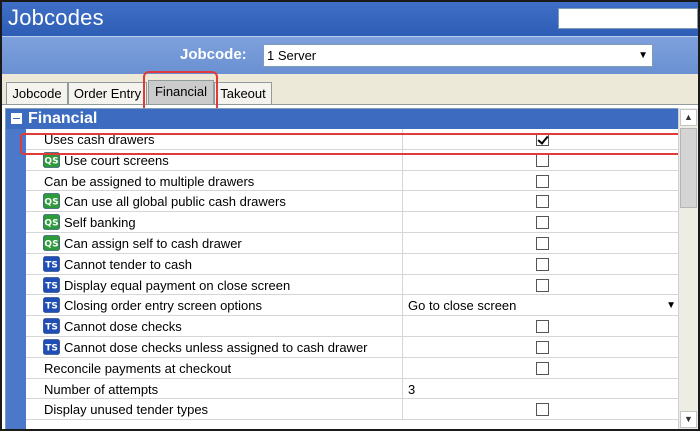  Describe the element at coordinates (542, 389) in the screenshot. I see `property-value-cell: 3` at that location.